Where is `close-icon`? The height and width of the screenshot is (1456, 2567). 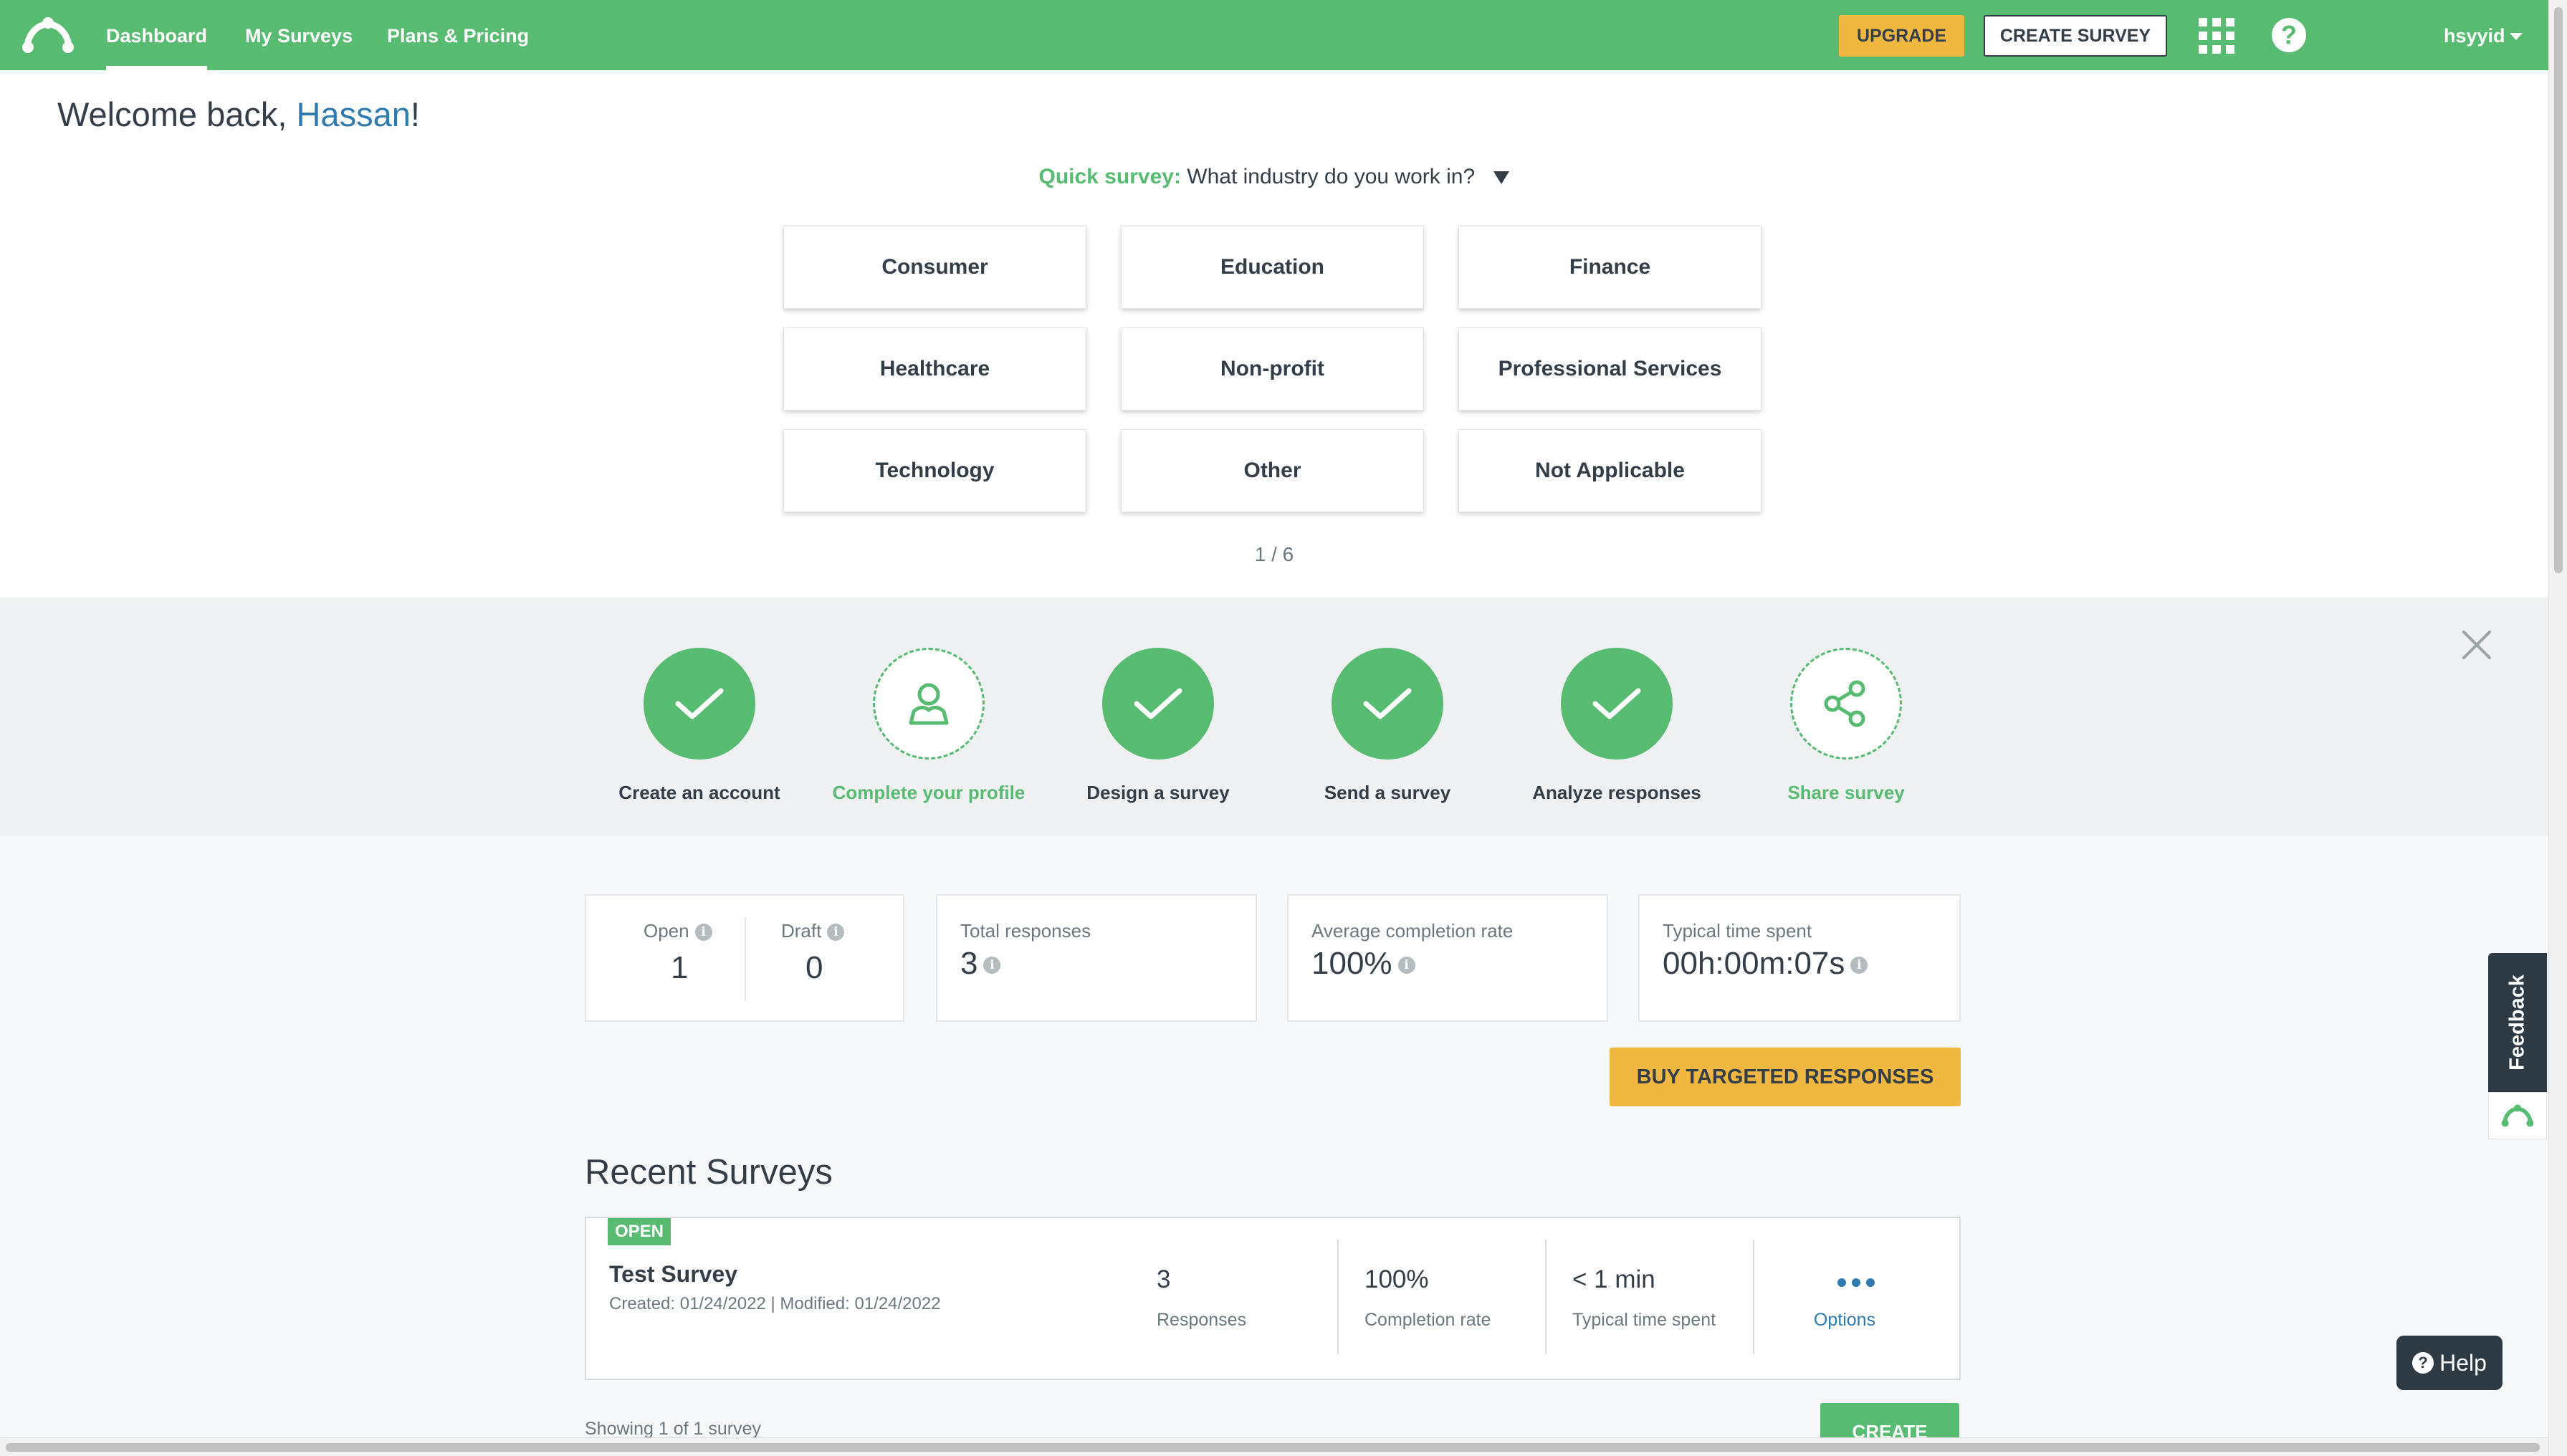 close-icon is located at coordinates (2476, 645).